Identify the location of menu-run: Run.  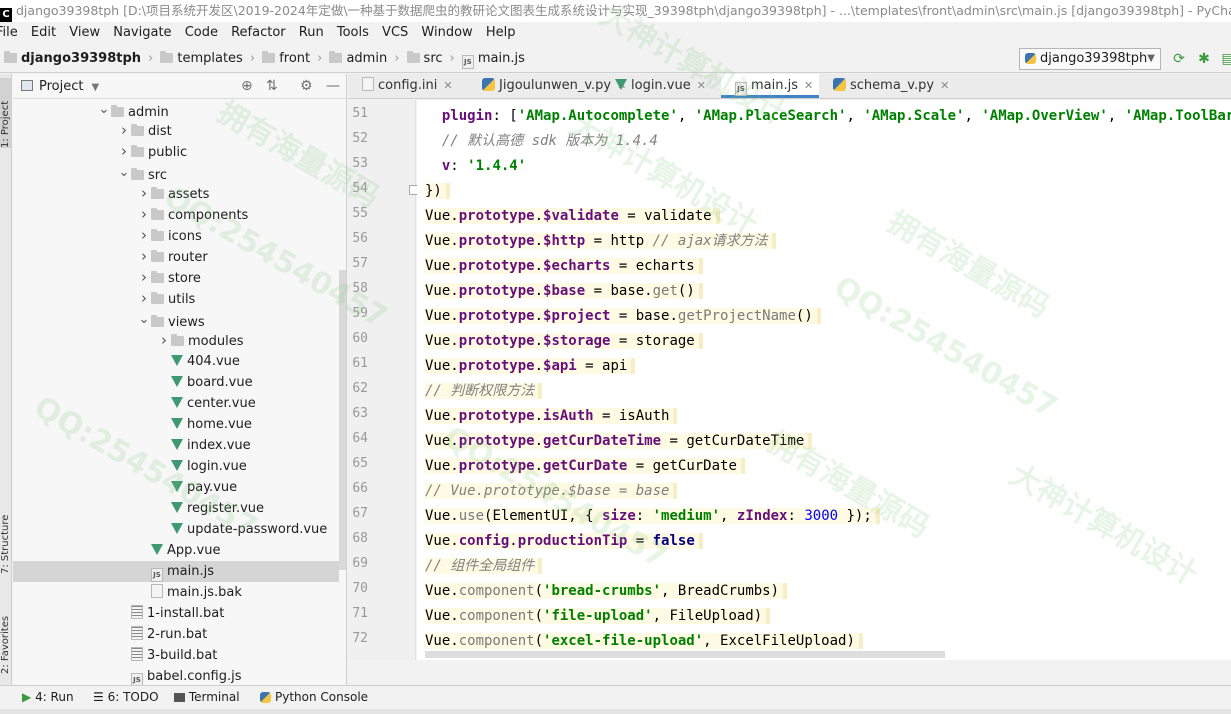
(311, 33).